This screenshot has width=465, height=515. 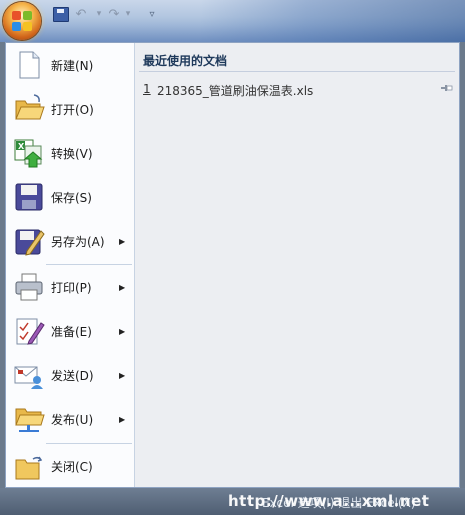 I want to click on customize-toolbar-icon: ▿, so click(x=152, y=14).